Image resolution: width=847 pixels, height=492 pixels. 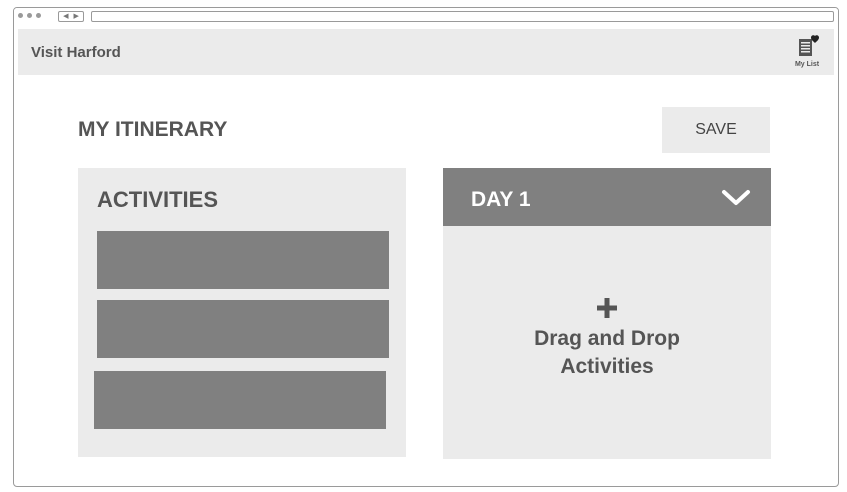 What do you see at coordinates (76, 16) in the screenshot?
I see `forward-arrow-icon: ▶` at bounding box center [76, 16].